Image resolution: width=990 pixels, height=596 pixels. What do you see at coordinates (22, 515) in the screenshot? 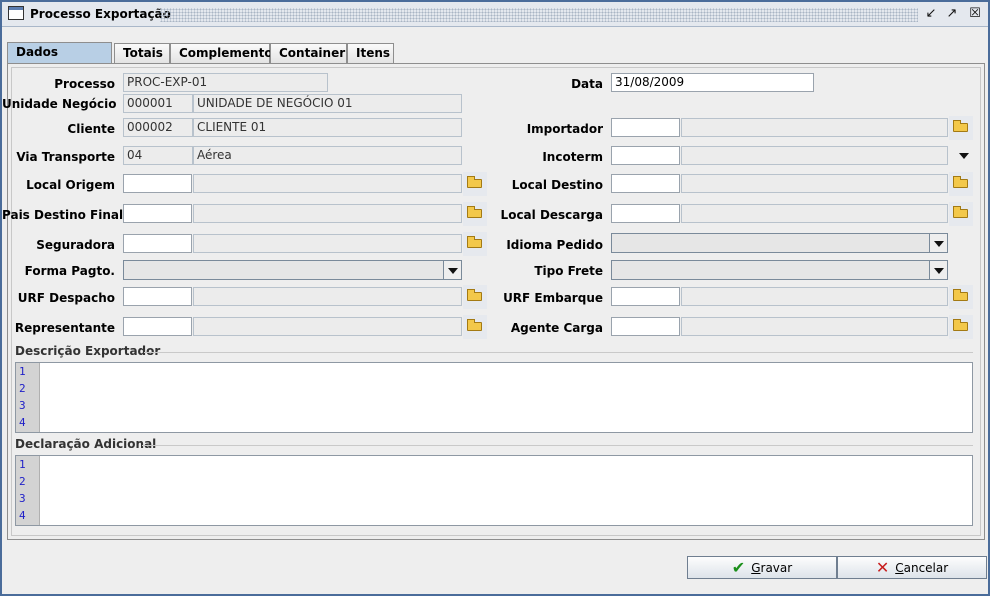
I see `line-number: 4` at bounding box center [22, 515].